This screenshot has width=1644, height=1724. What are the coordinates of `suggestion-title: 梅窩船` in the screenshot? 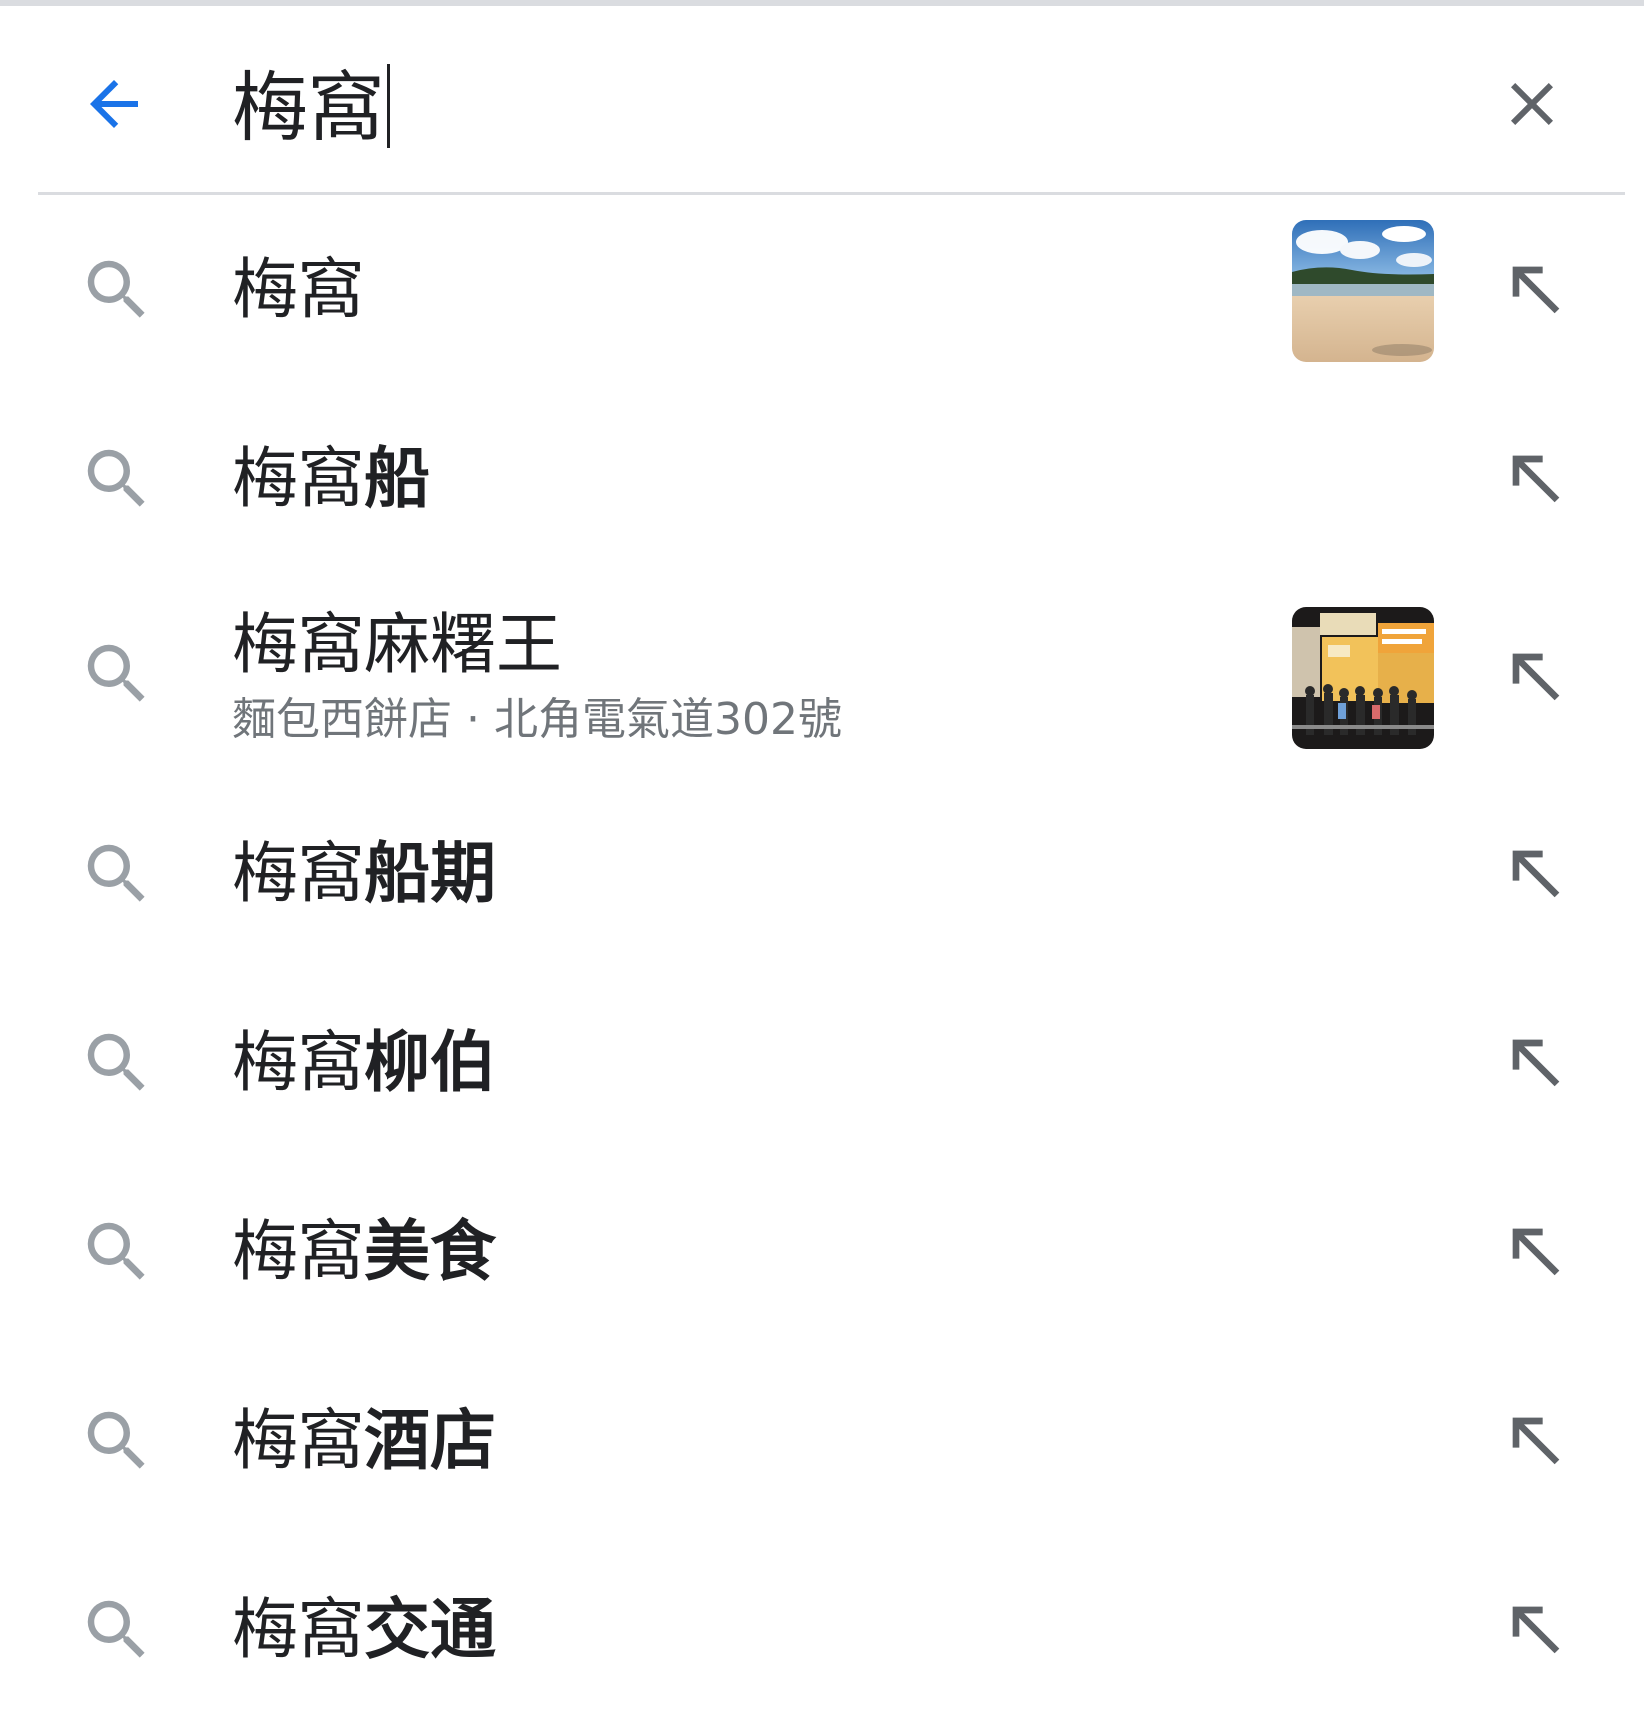 It's located at (331, 479).